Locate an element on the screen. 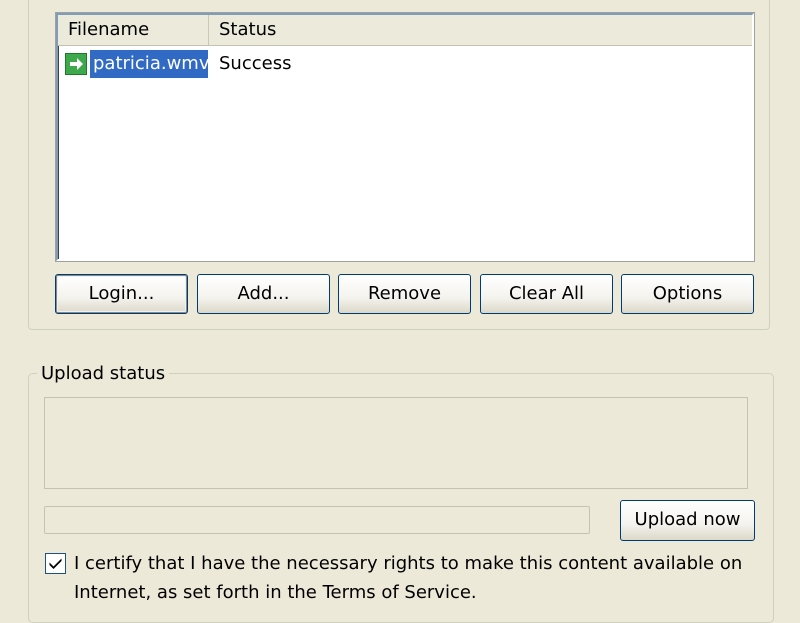  upload-now-button: Upload now is located at coordinates (687, 520).